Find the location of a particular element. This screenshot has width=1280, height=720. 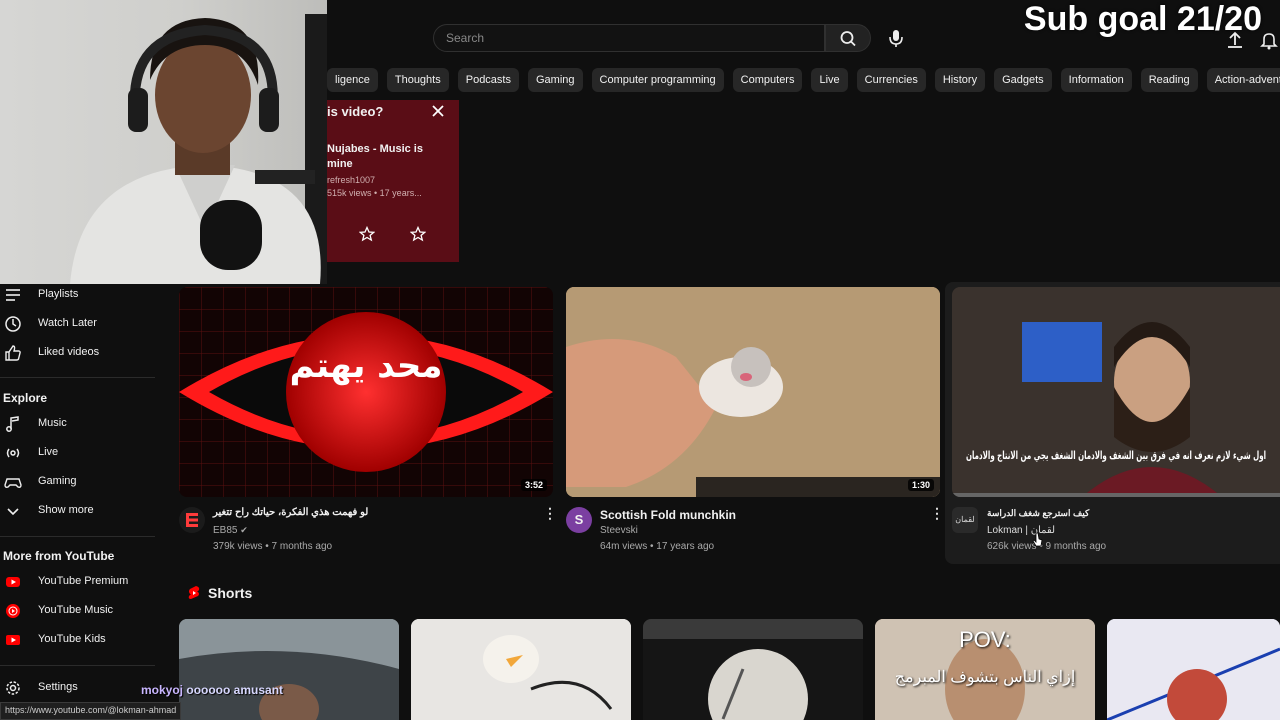

streamer-webcam-image is located at coordinates (198, 149).